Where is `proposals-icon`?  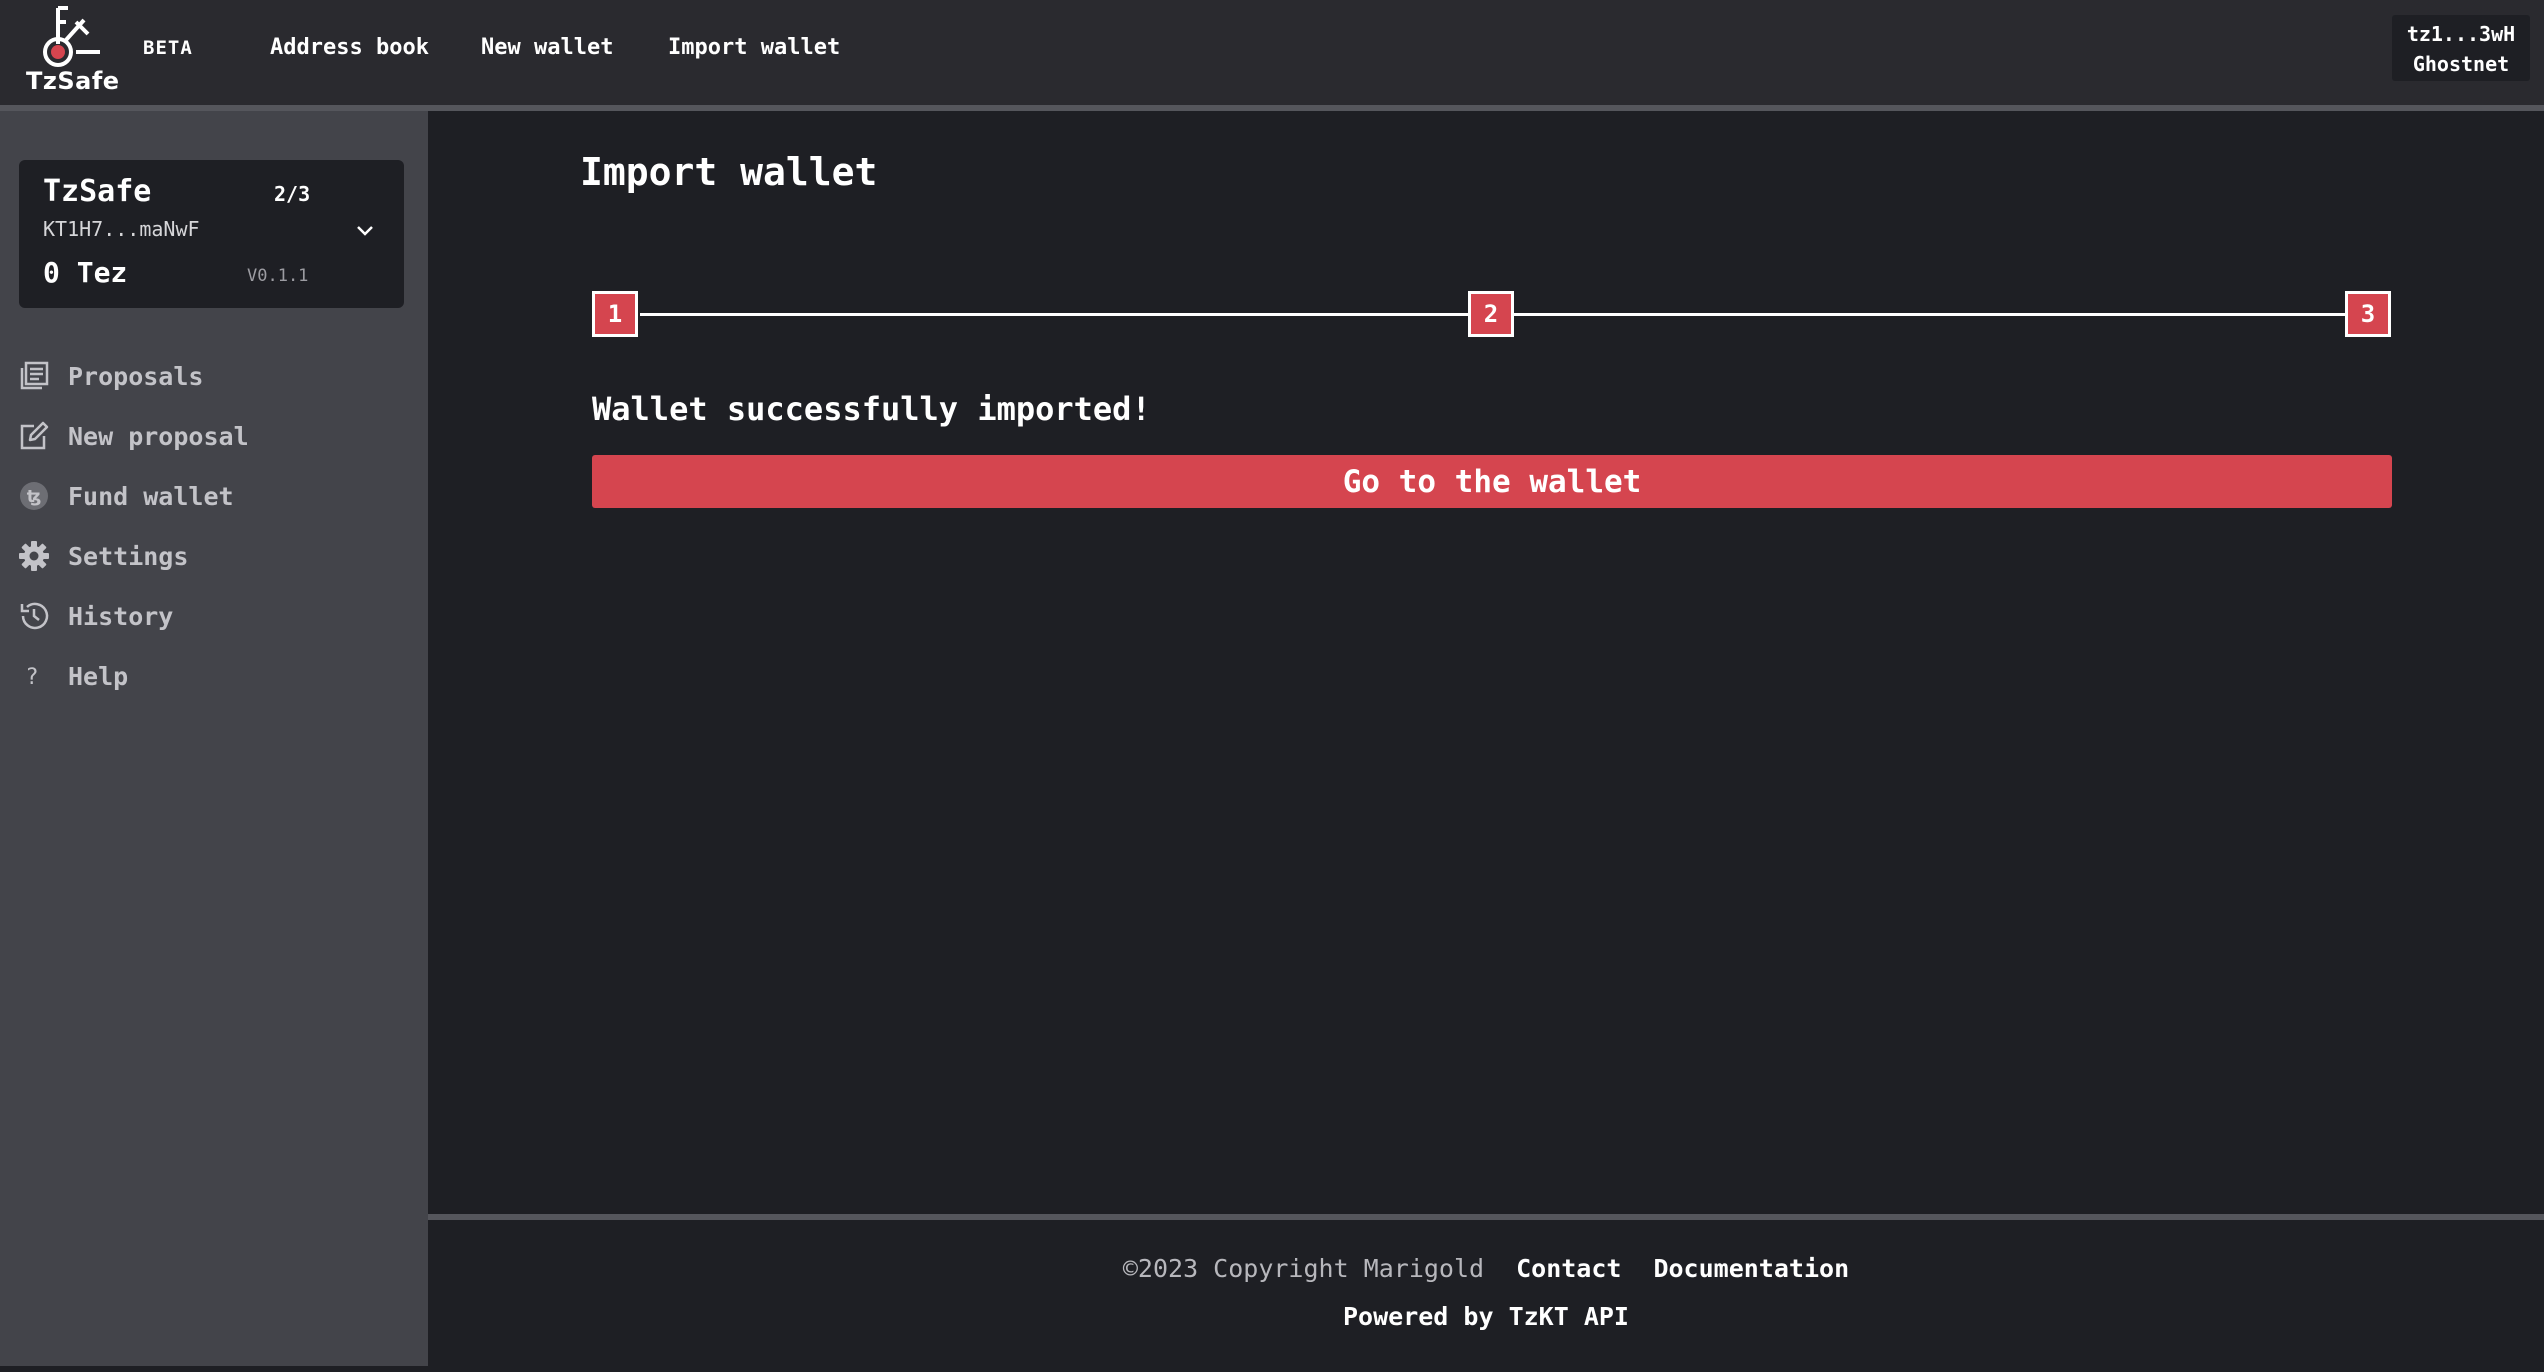 proposals-icon is located at coordinates (36, 376).